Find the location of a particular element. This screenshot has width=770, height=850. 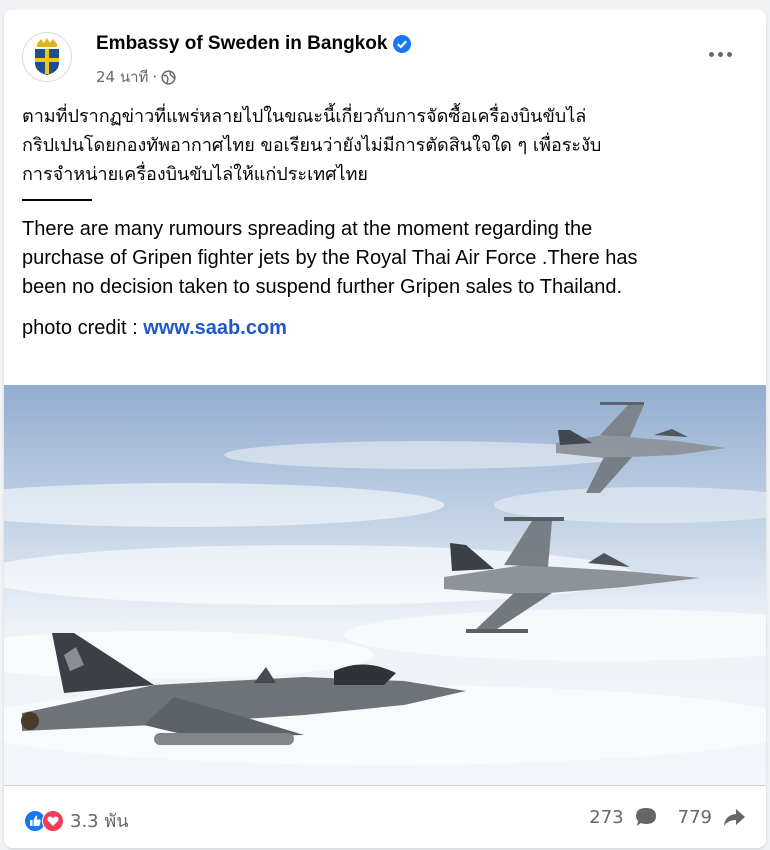

photo-credit-label: photo credit : is located at coordinates (83, 328).